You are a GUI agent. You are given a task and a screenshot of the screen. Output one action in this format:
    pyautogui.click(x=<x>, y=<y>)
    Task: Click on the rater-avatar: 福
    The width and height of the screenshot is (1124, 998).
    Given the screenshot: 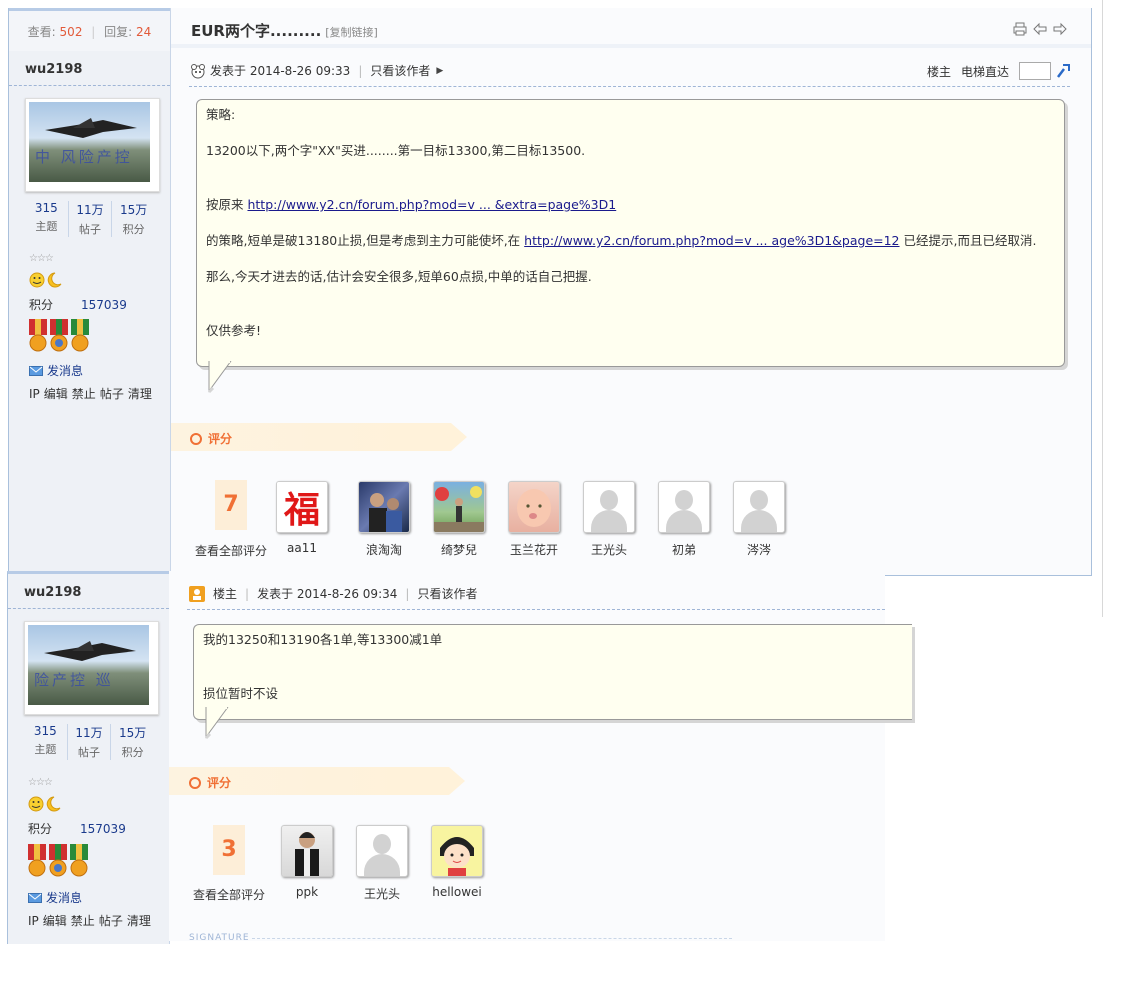 What is the action you would take?
    pyautogui.click(x=302, y=507)
    